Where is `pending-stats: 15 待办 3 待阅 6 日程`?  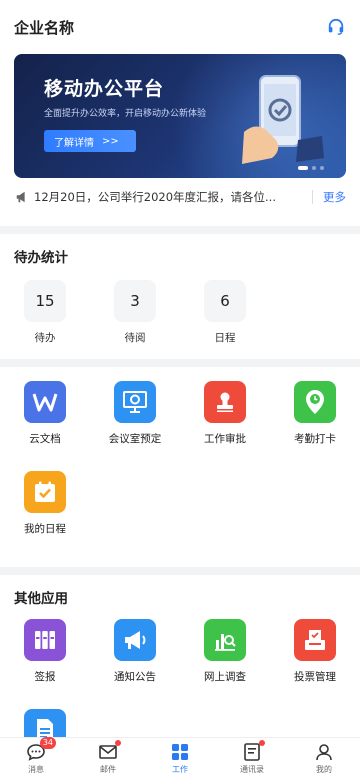
pending-stats: 15 待办 3 待阅 6 日程 is located at coordinates (180, 314).